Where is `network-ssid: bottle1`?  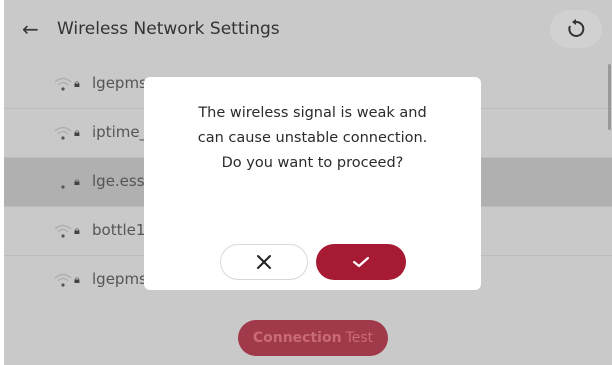 network-ssid: bottle1 is located at coordinates (119, 230).